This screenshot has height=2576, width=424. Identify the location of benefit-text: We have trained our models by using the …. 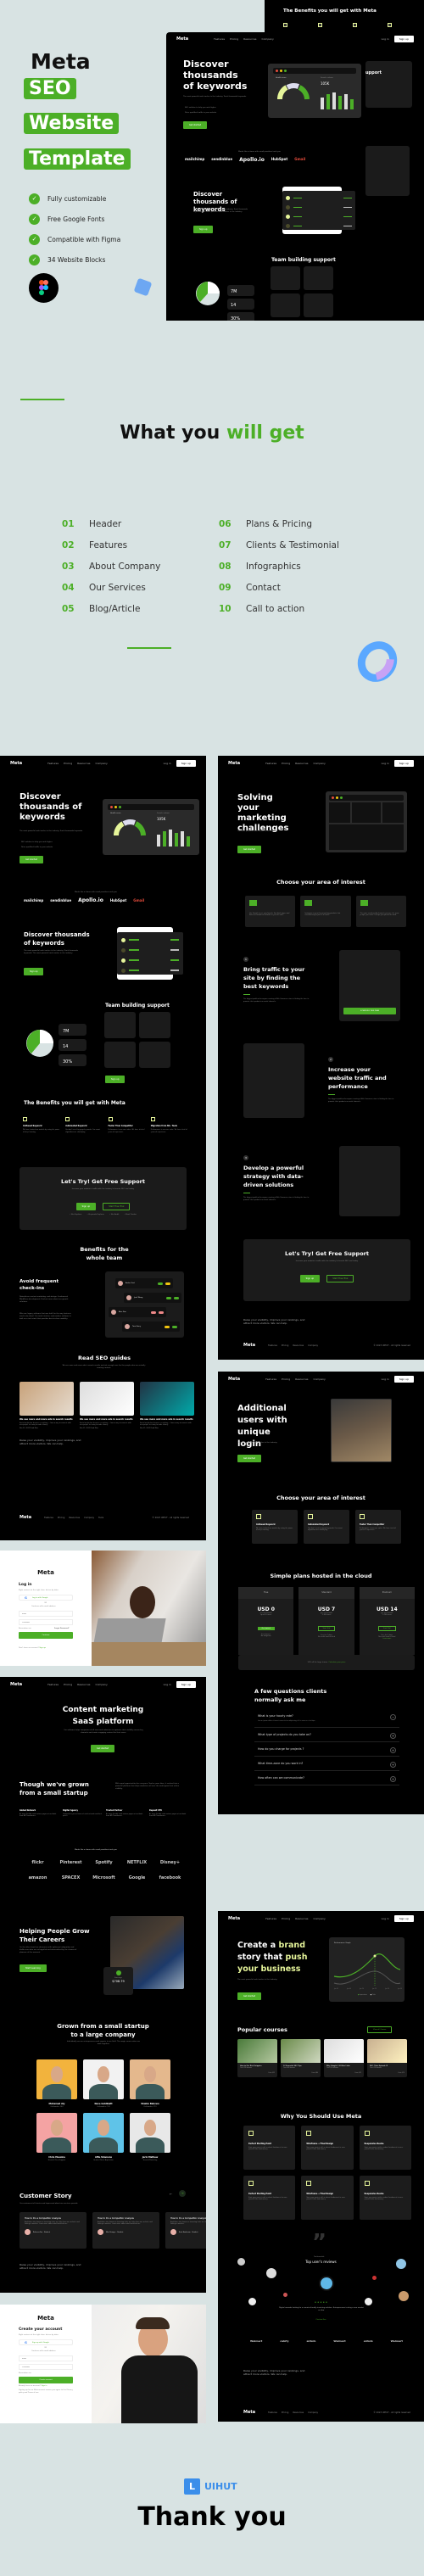
(41, 1131).